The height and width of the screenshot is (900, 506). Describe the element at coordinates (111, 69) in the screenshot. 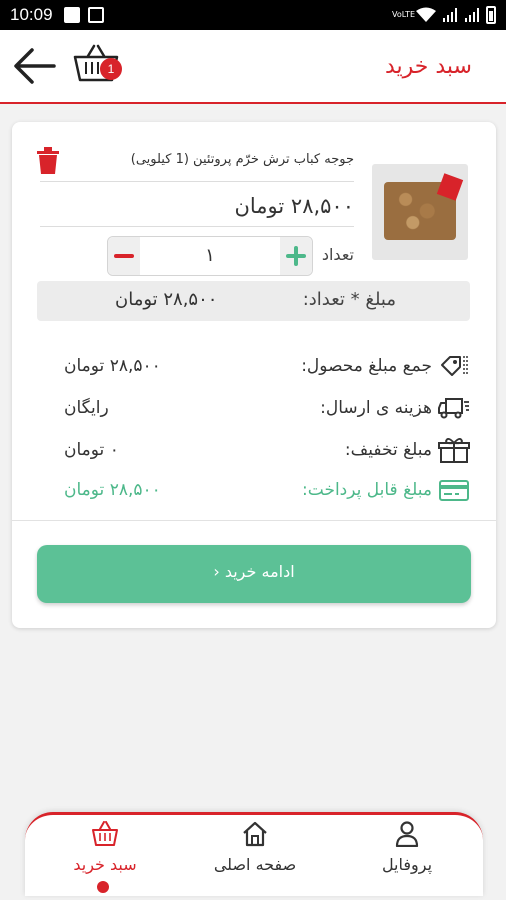

I see `cart-count-badge: 1` at that location.